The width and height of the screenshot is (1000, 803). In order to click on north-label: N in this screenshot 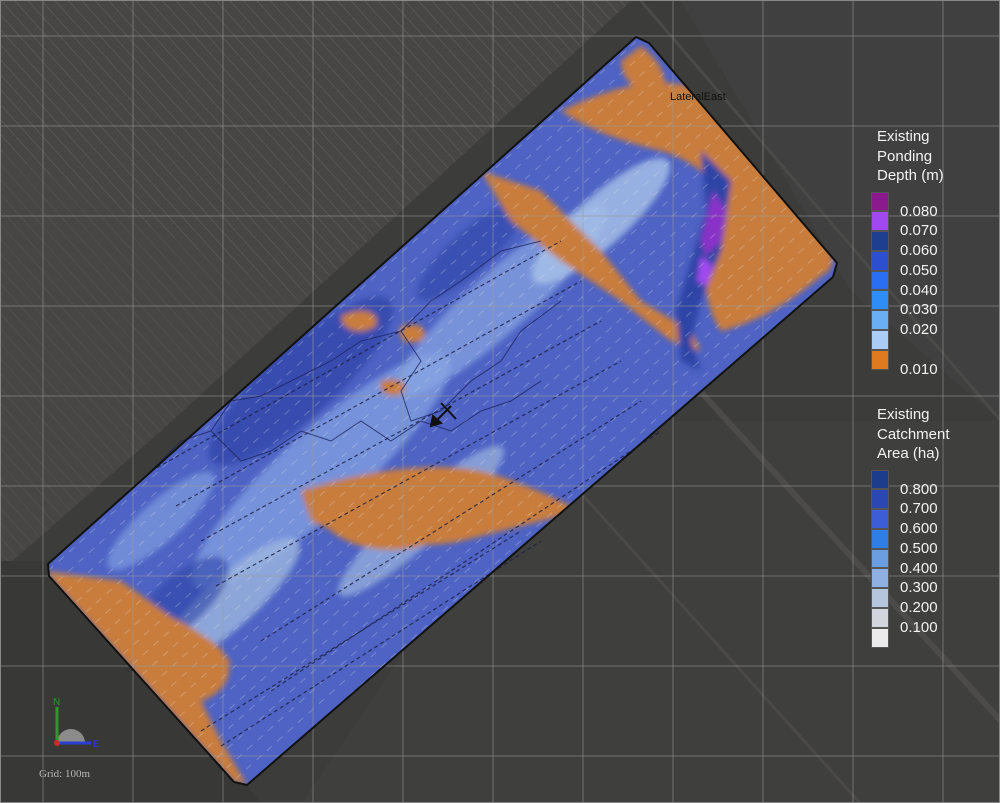, I will do `click(56, 702)`.